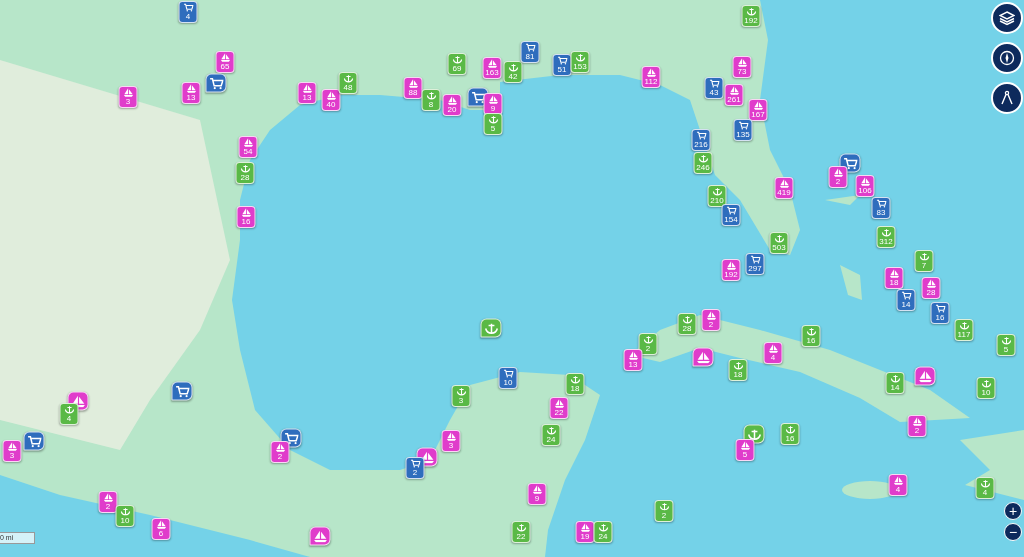 This screenshot has height=557, width=1024. I want to click on shop-marker: 14, so click(906, 300).